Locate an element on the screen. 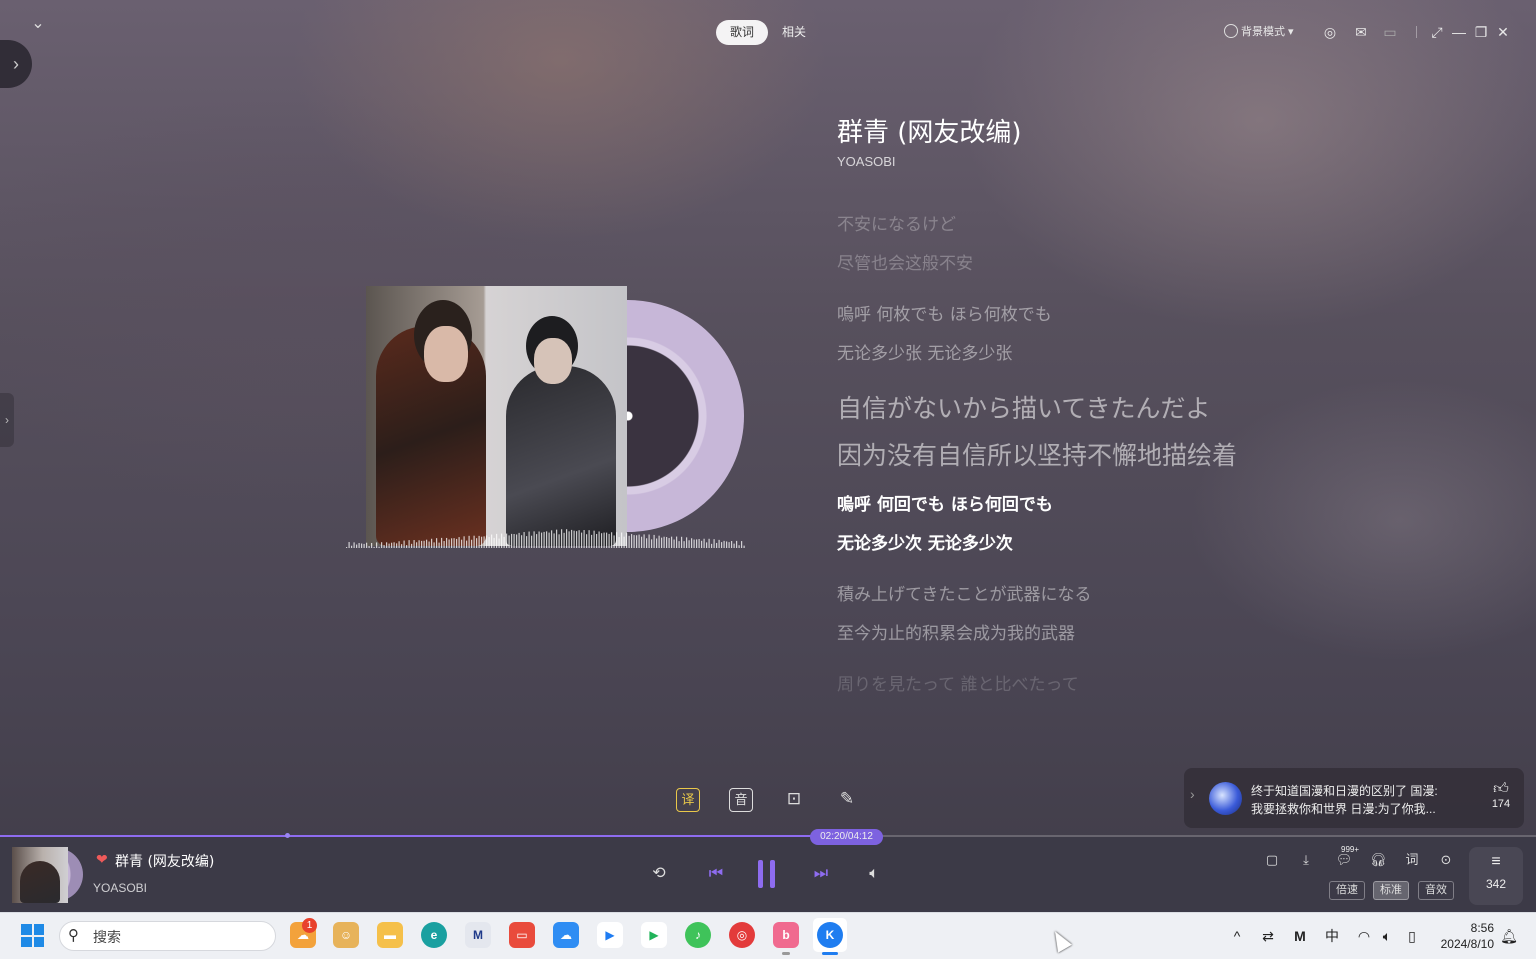 This screenshot has height=959, width=1536. lyric-line-current: 嗚呼 何回でも ほら何回でも is located at coordinates (945, 502).